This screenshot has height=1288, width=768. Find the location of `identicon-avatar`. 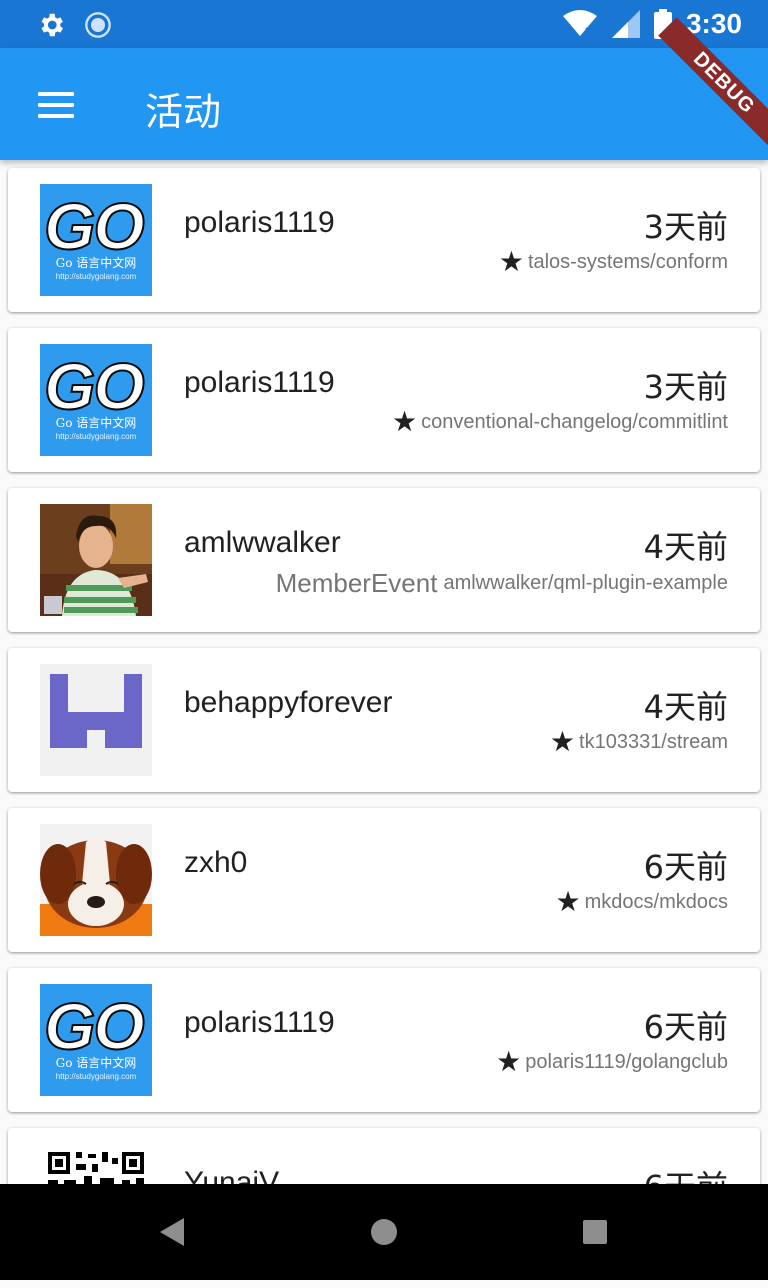

identicon-avatar is located at coordinates (96, 720).